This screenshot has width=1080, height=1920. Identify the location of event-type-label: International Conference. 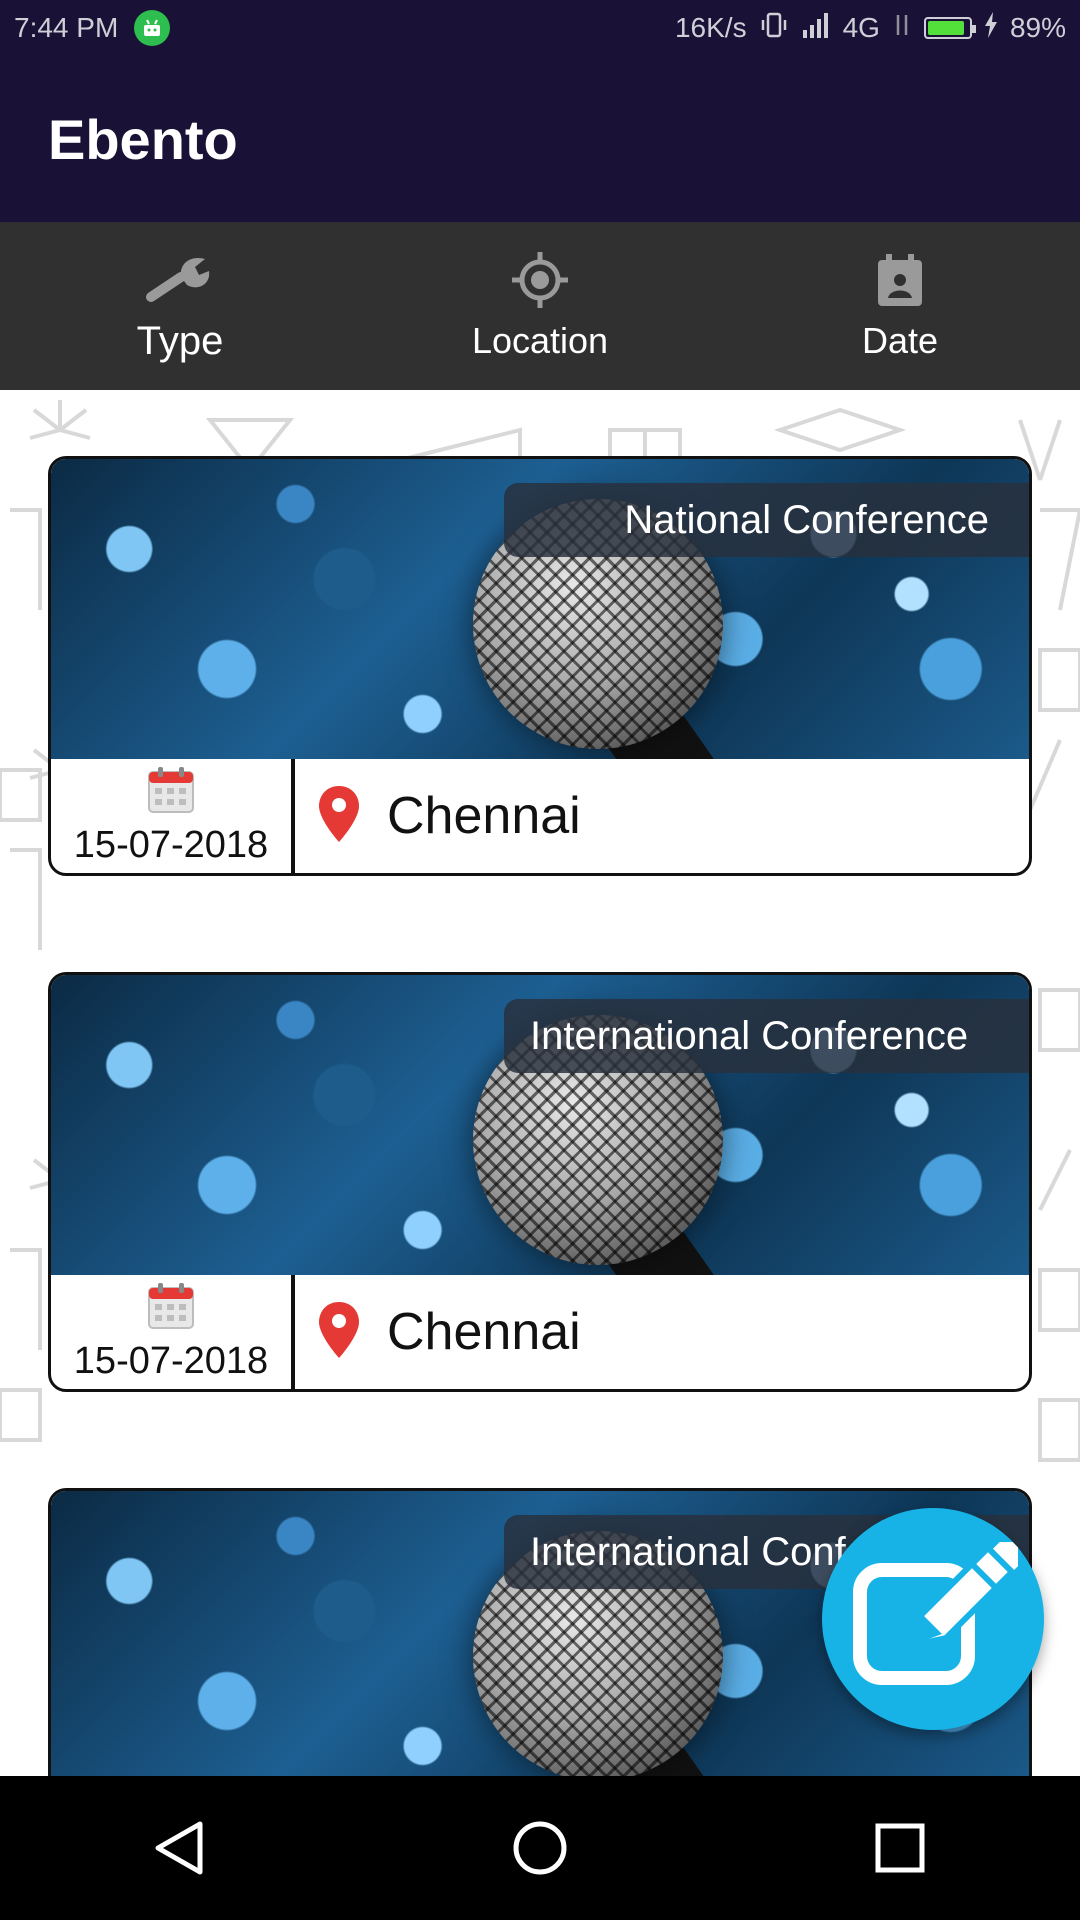
(766, 1036).